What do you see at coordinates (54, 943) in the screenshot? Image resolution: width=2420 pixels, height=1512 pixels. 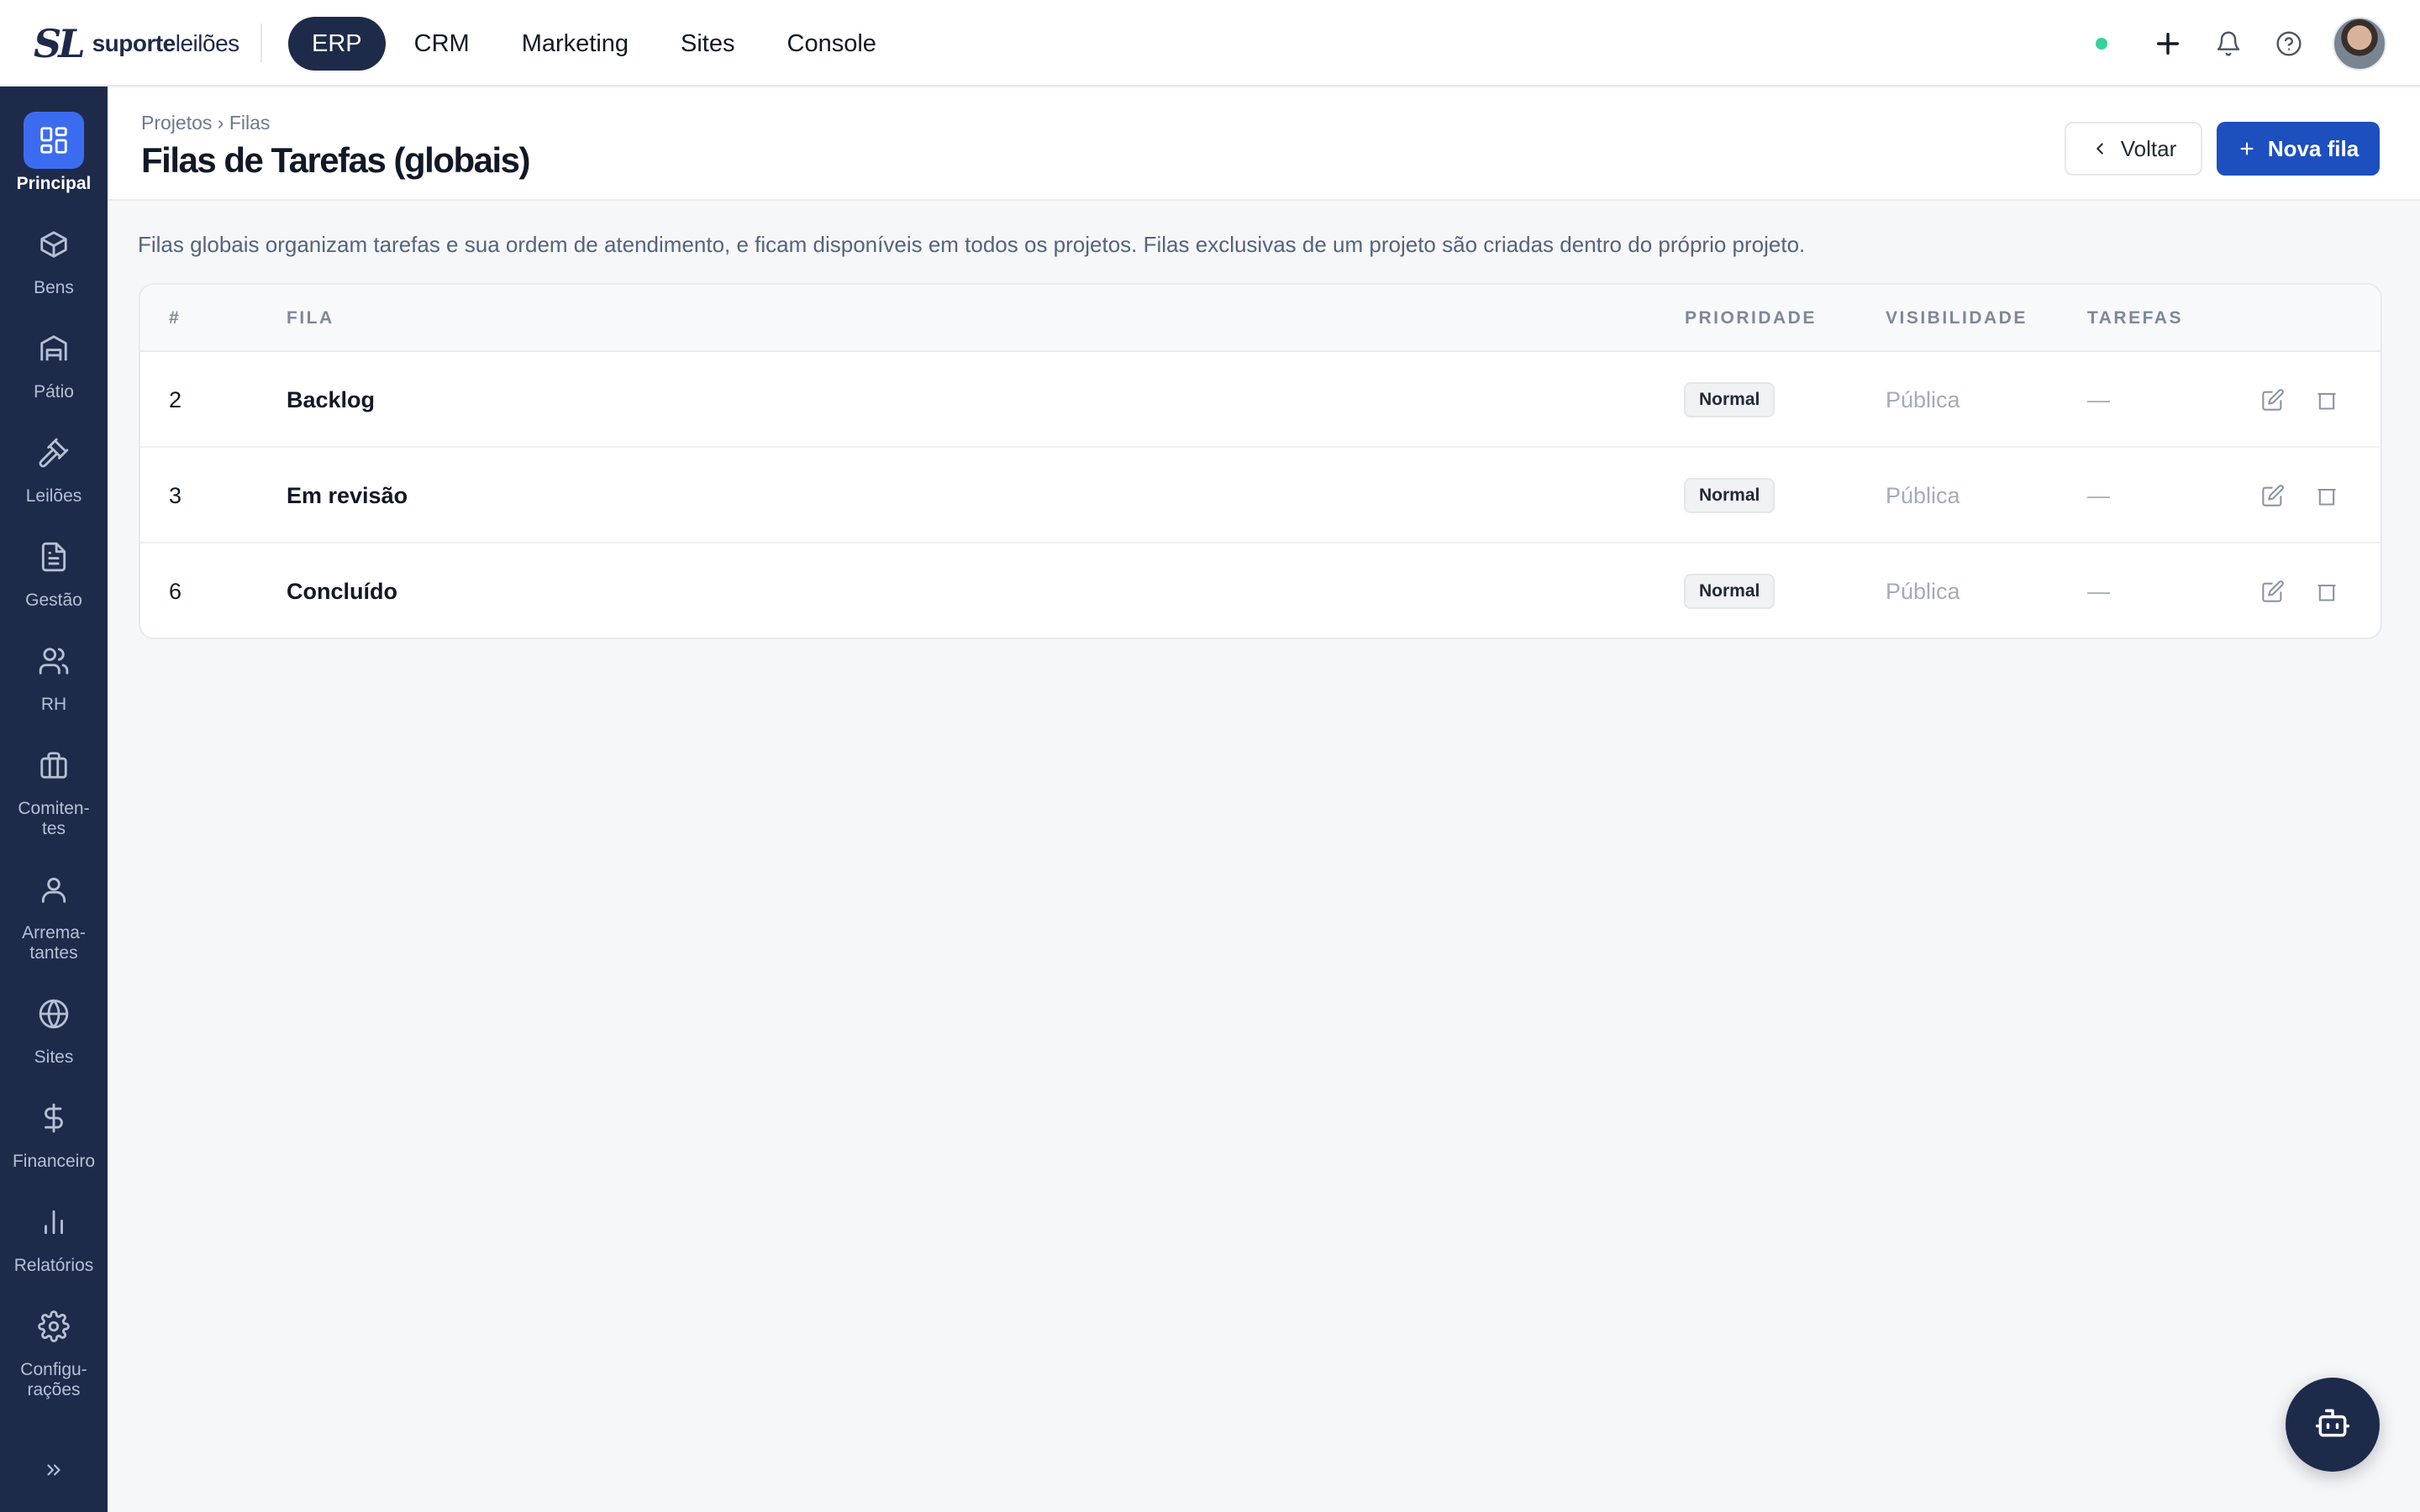 I see `sidebar-item-label: Arrema- tantes` at bounding box center [54, 943].